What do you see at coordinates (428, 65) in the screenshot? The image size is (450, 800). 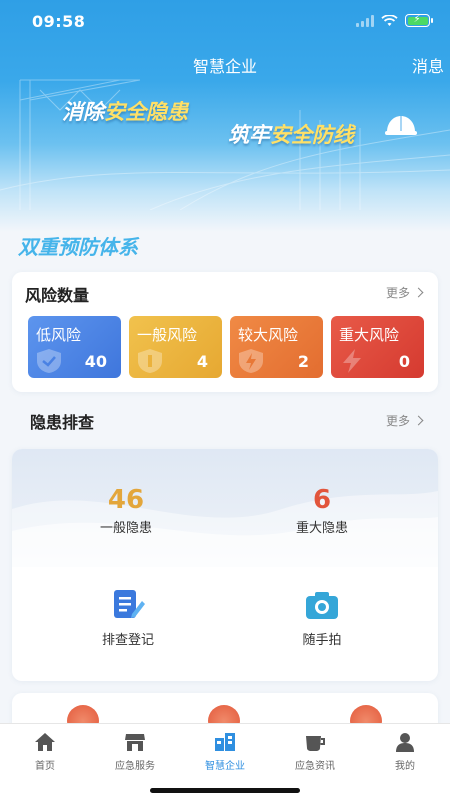 I see `message-button: 消息` at bounding box center [428, 65].